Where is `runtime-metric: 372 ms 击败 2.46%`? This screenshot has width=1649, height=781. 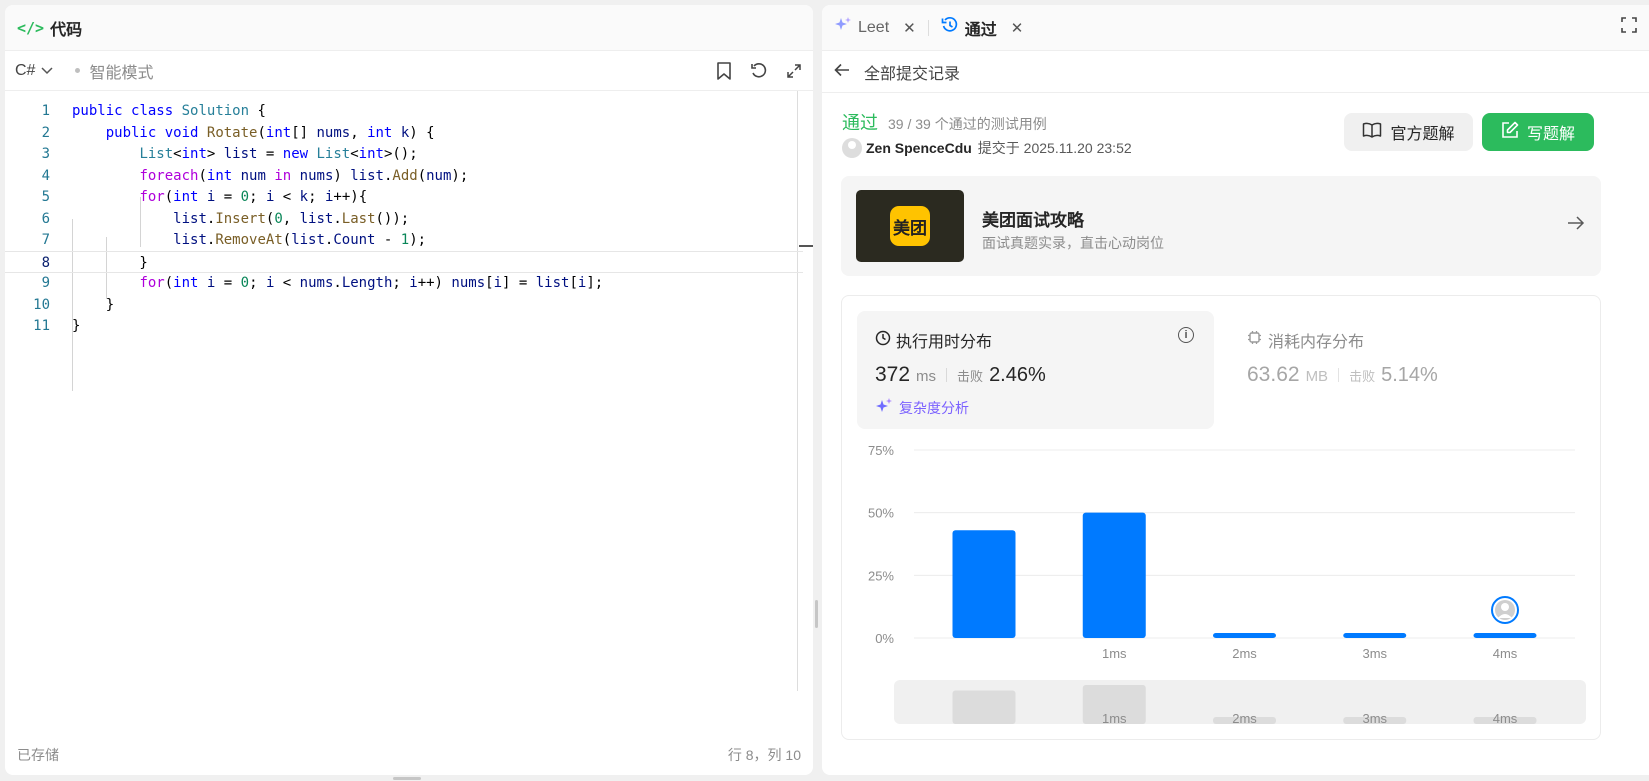
runtime-metric: 372 ms 击败 2.46% is located at coordinates (960, 375).